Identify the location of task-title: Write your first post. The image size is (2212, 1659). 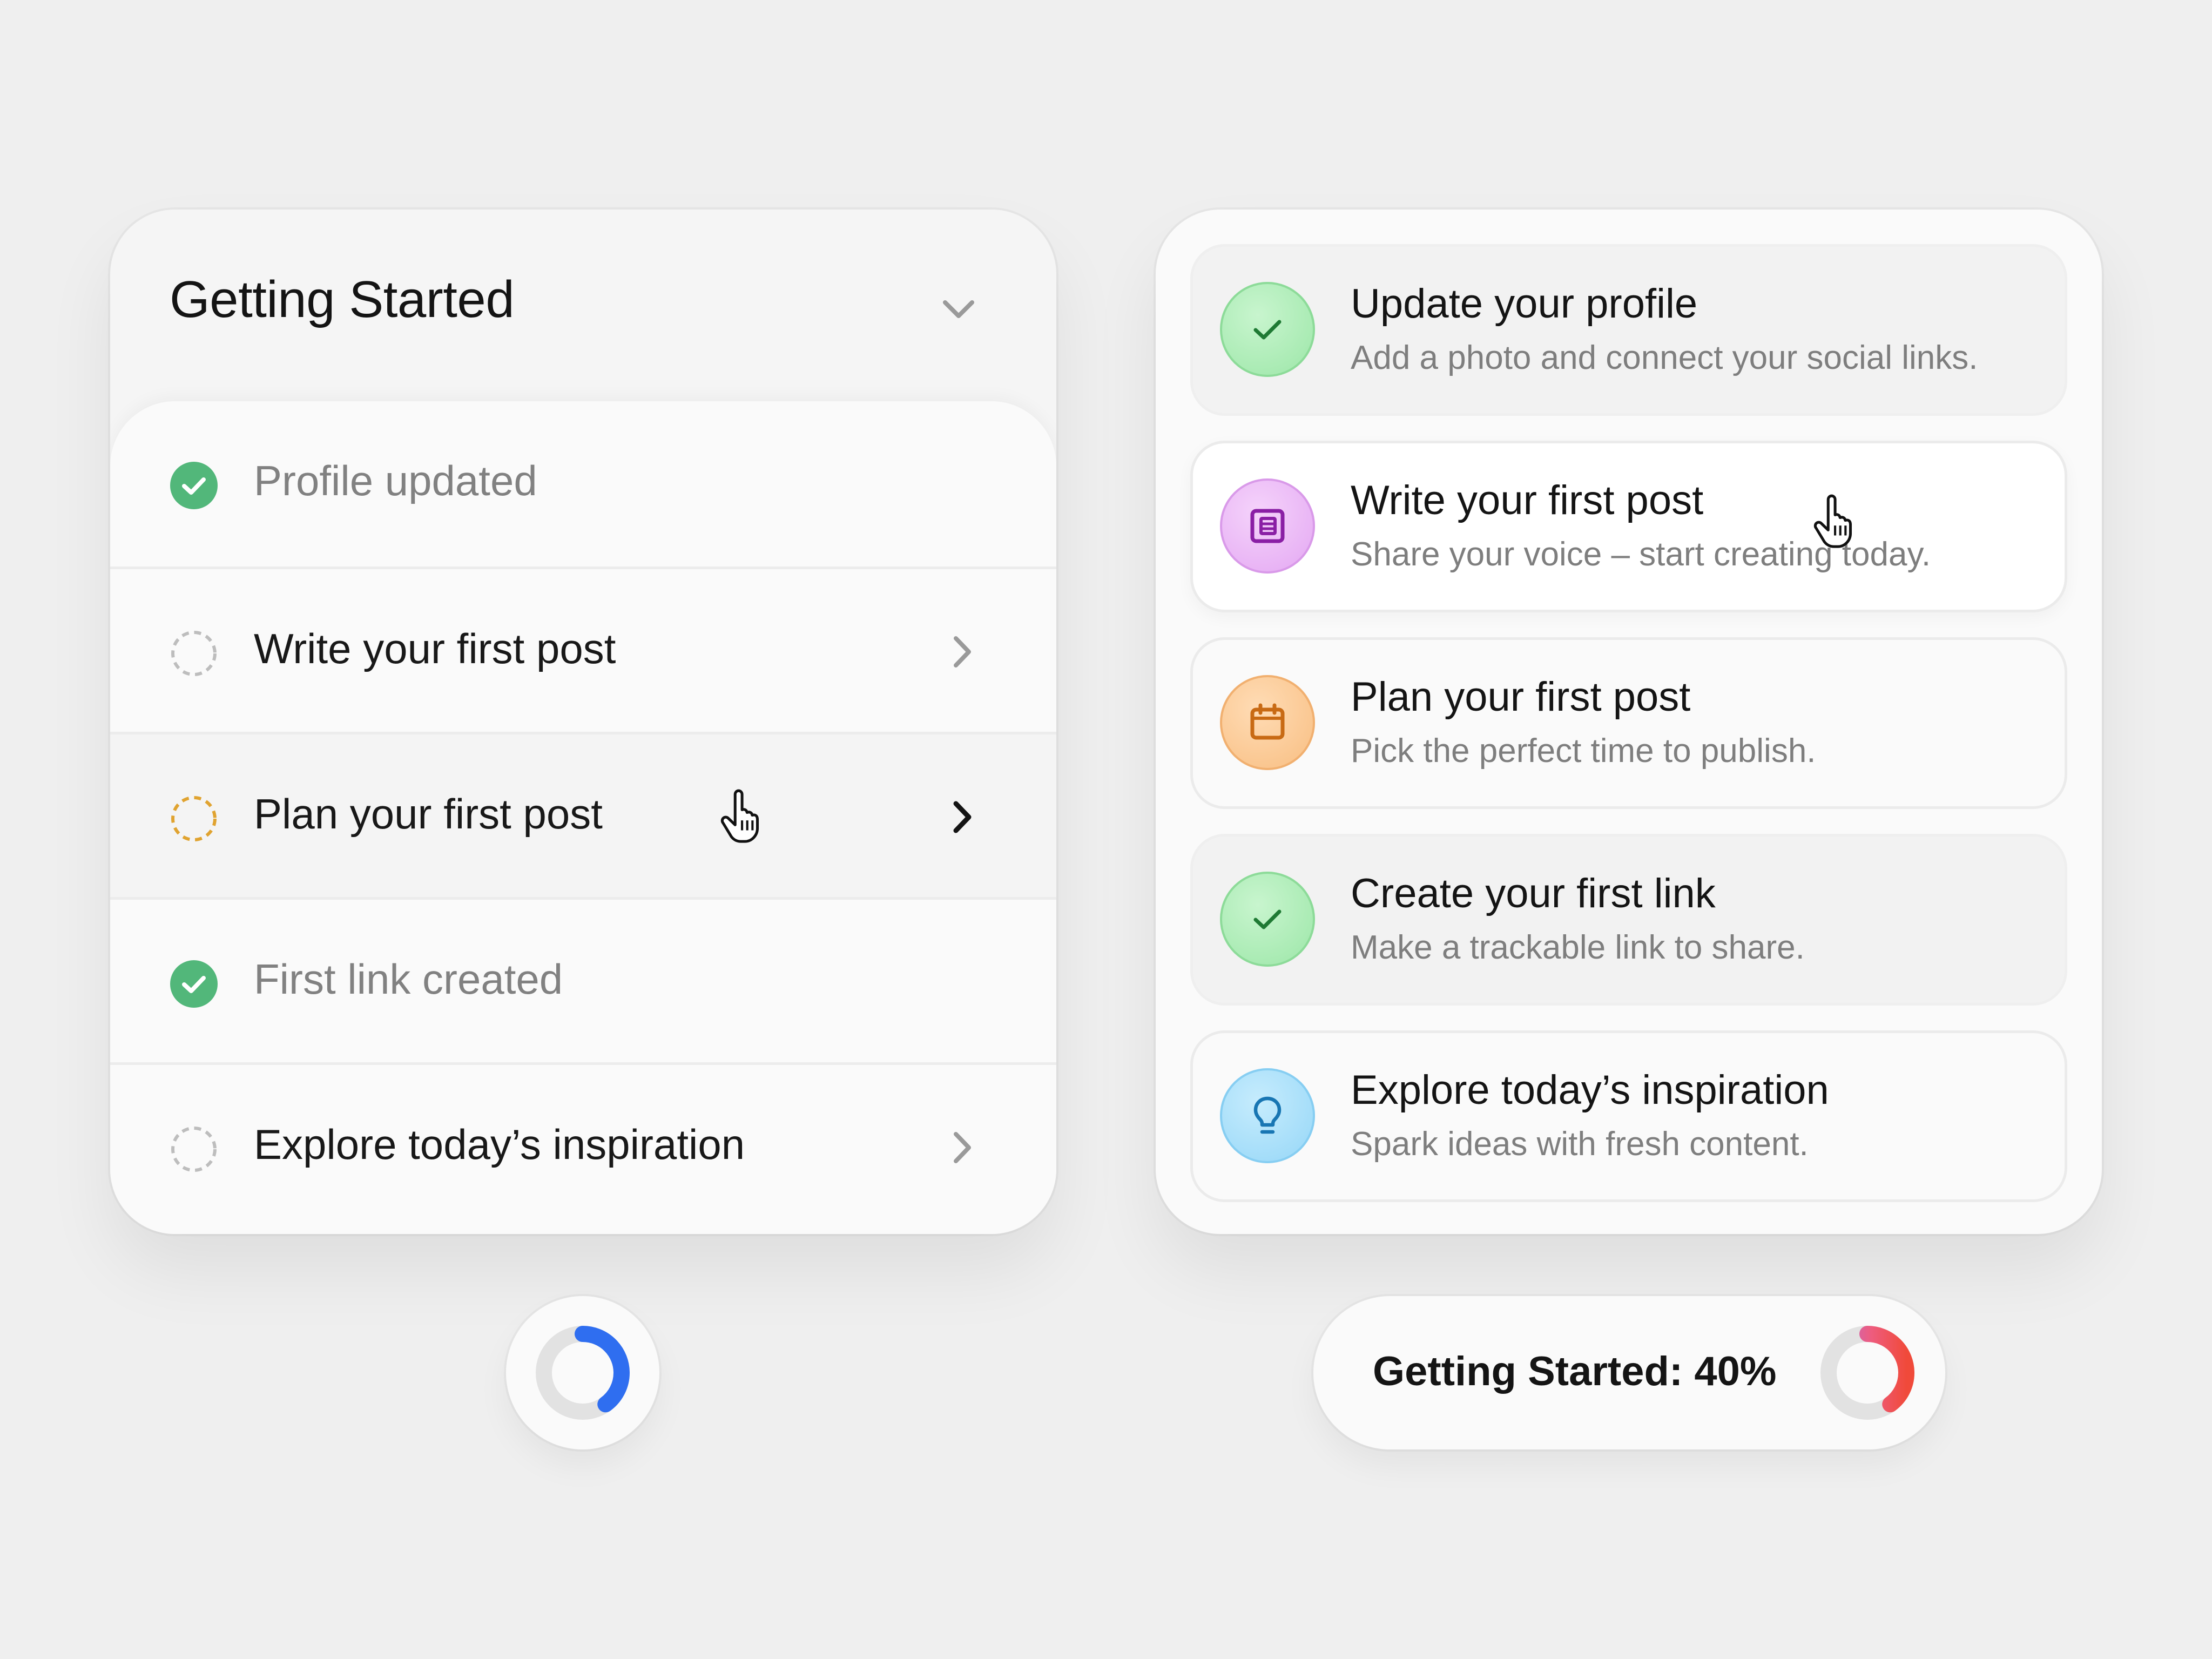
(1527, 500).